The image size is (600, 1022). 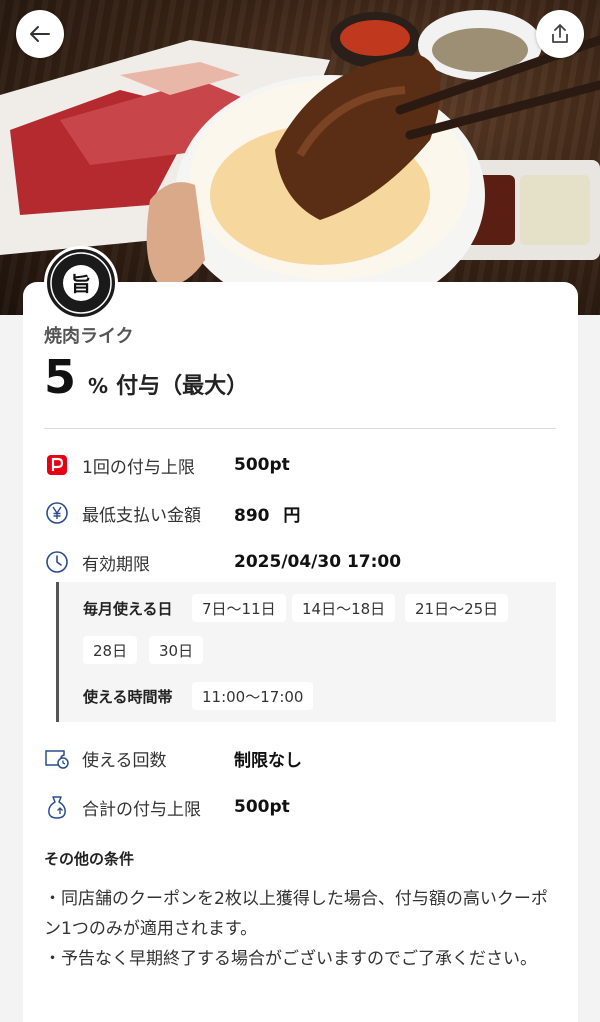 What do you see at coordinates (116, 564) in the screenshot?
I see `expiry-label: 有効期限` at bounding box center [116, 564].